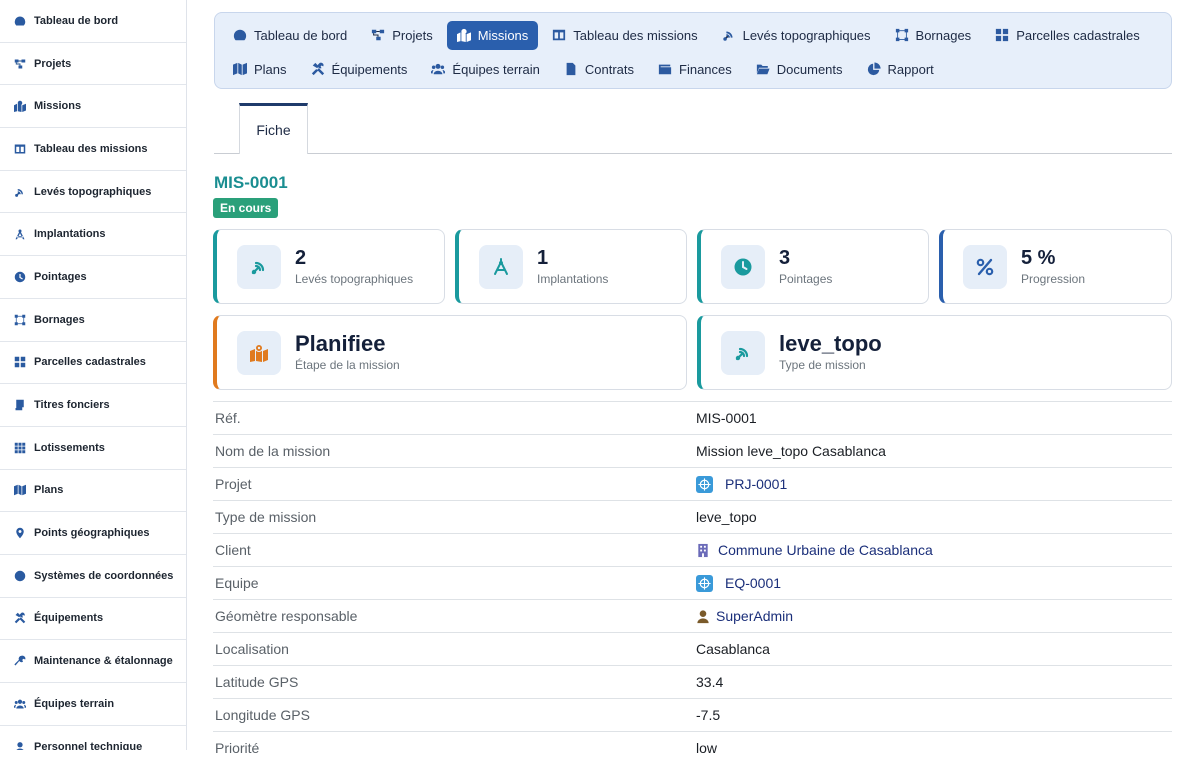  I want to click on user-link: SuperAdmin, so click(744, 616).